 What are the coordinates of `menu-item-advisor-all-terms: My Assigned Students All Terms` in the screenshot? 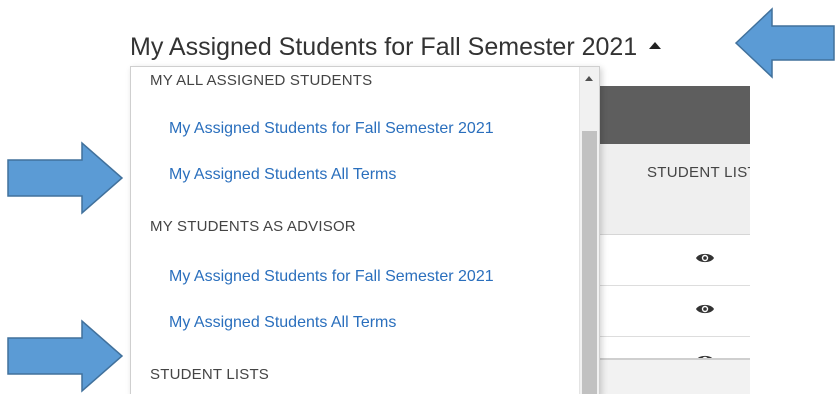 It's located at (282, 323).